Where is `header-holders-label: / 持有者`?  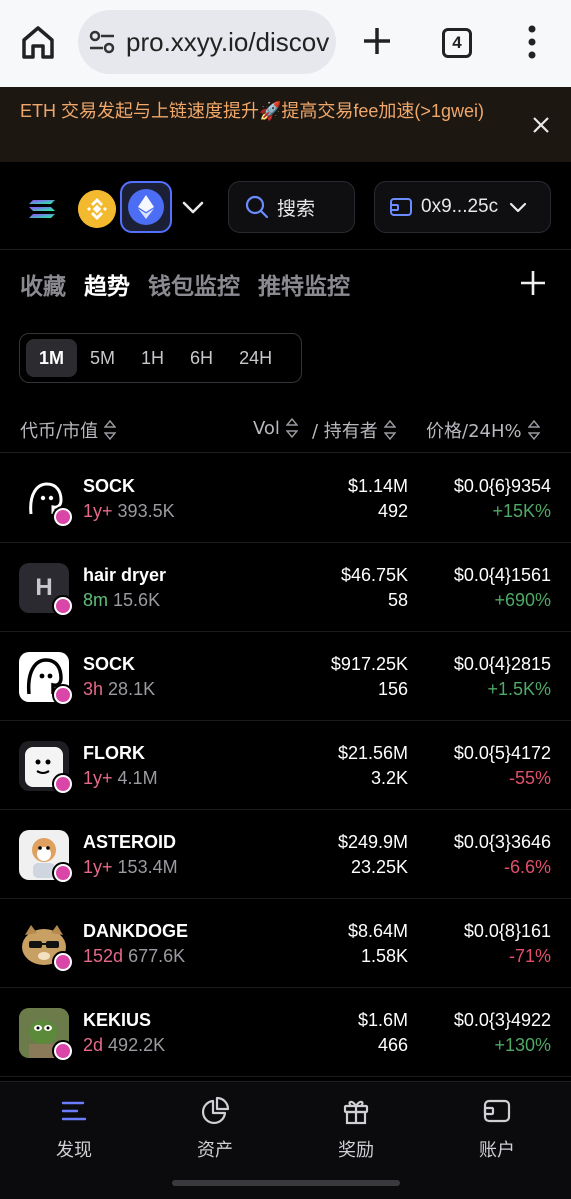
header-holders-label: / 持有者 is located at coordinates (345, 431).